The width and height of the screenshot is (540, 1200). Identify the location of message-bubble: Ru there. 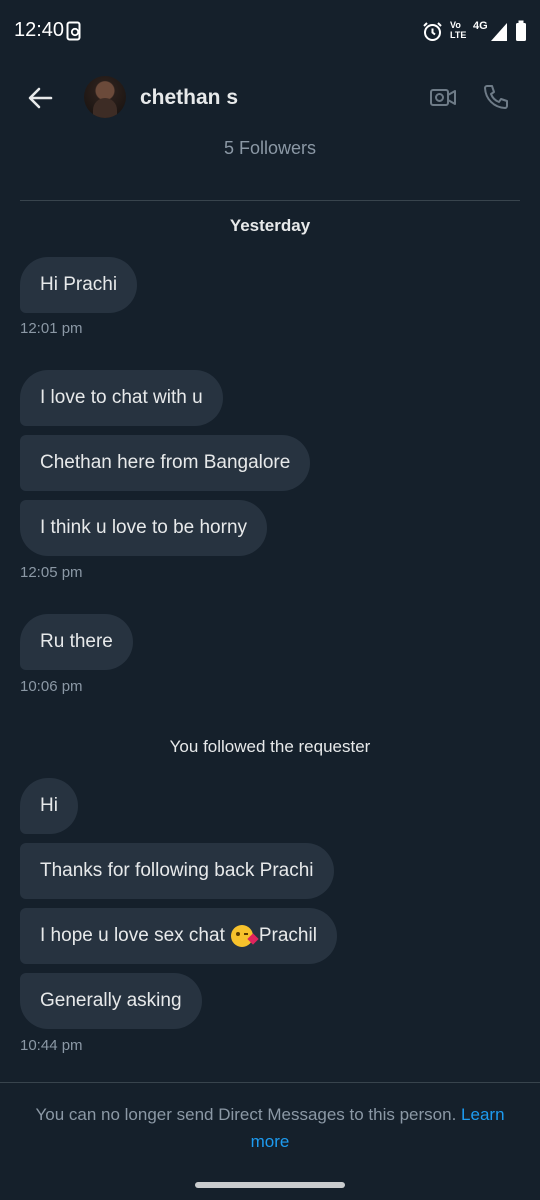
(76, 642).